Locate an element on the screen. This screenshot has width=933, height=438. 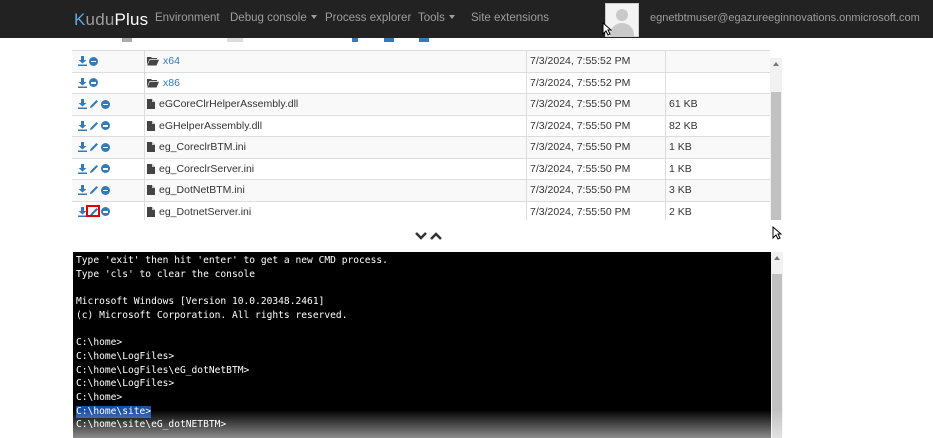
file-row: x86 7/3/2024, 7:55:52 PM is located at coordinates (421, 82).